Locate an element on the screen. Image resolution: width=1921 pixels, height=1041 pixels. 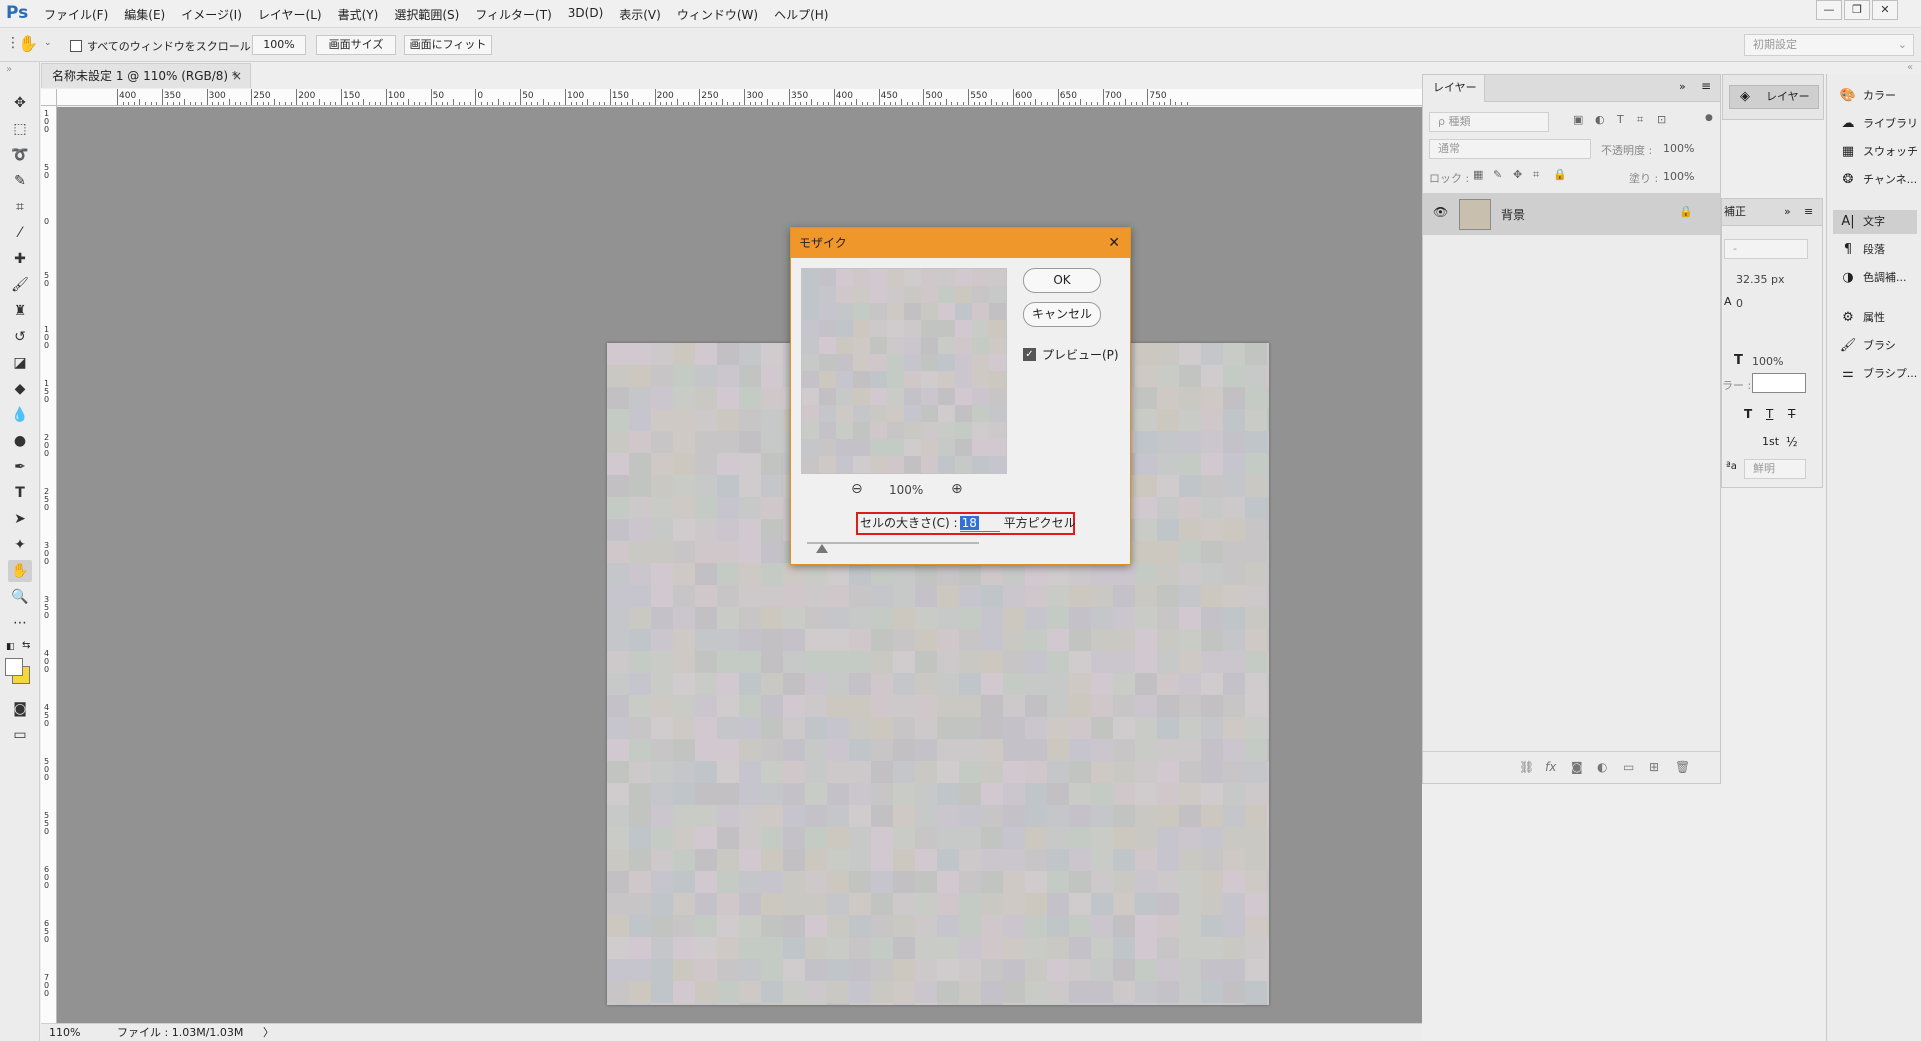
underline-icon: T is located at coordinates (1769, 414).